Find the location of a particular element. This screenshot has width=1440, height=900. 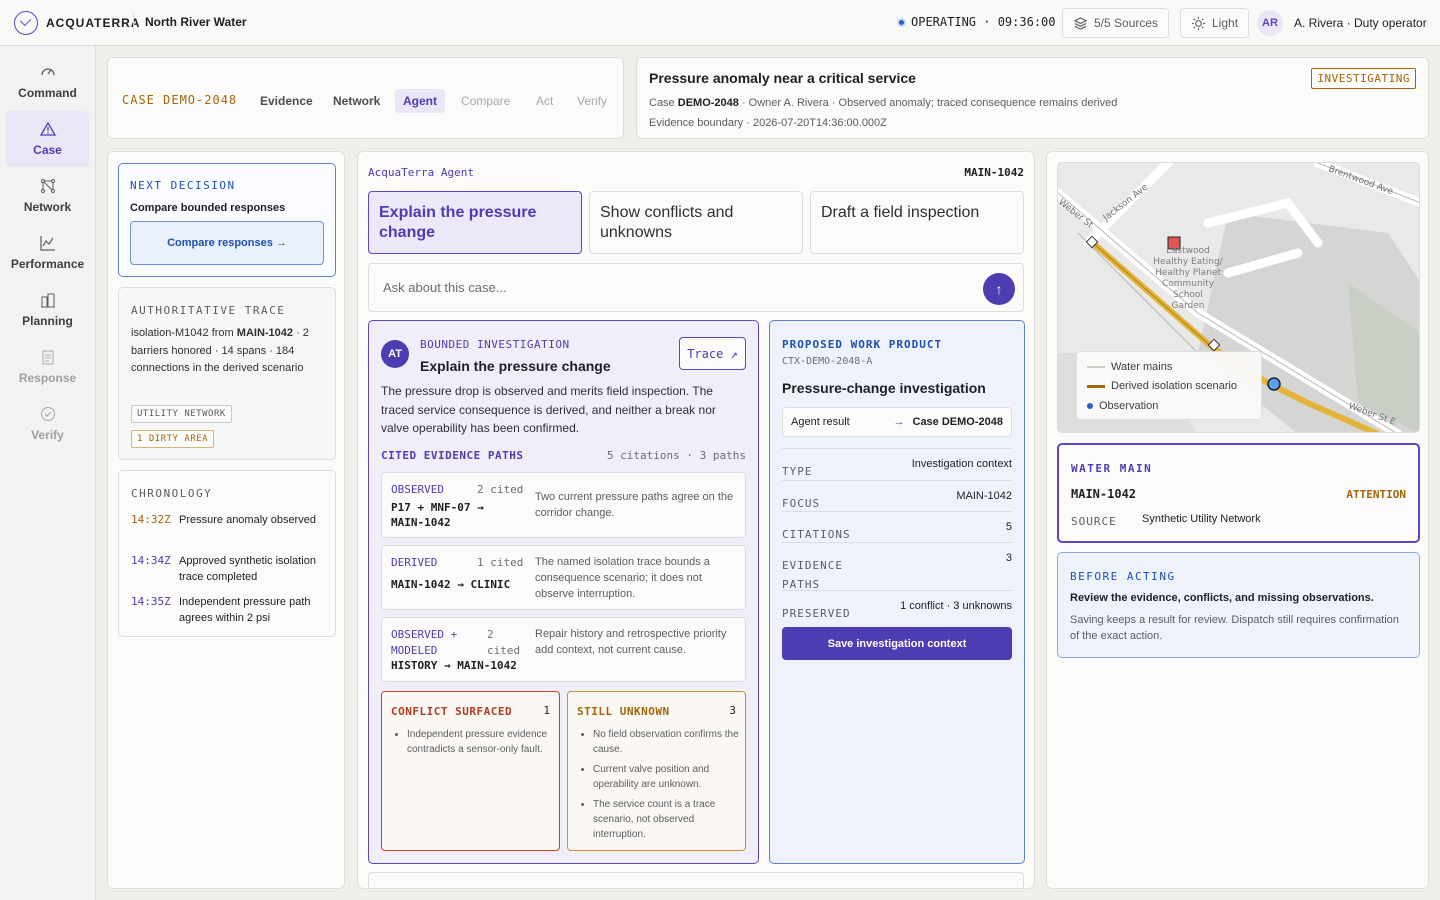

sidebar-item-label: Response is located at coordinates (47, 378).